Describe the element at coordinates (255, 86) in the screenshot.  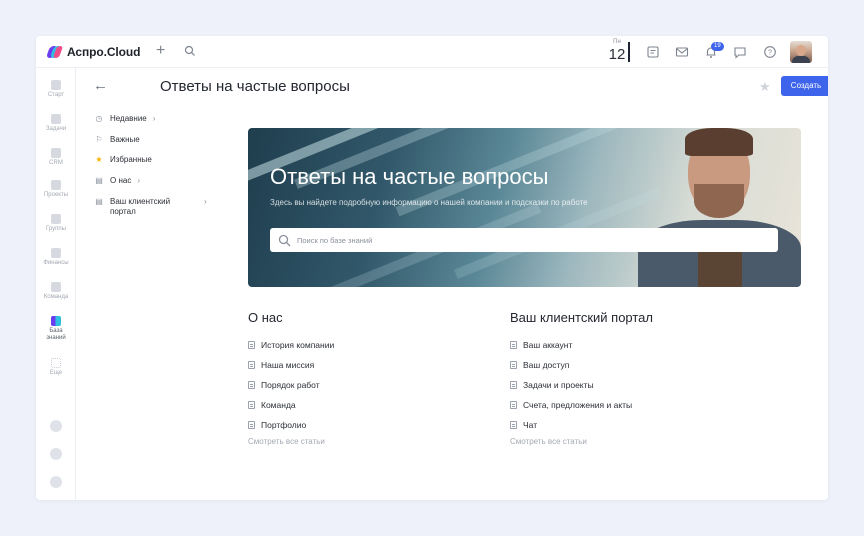
I see `page-title: Ответы на частые вопросы` at that location.